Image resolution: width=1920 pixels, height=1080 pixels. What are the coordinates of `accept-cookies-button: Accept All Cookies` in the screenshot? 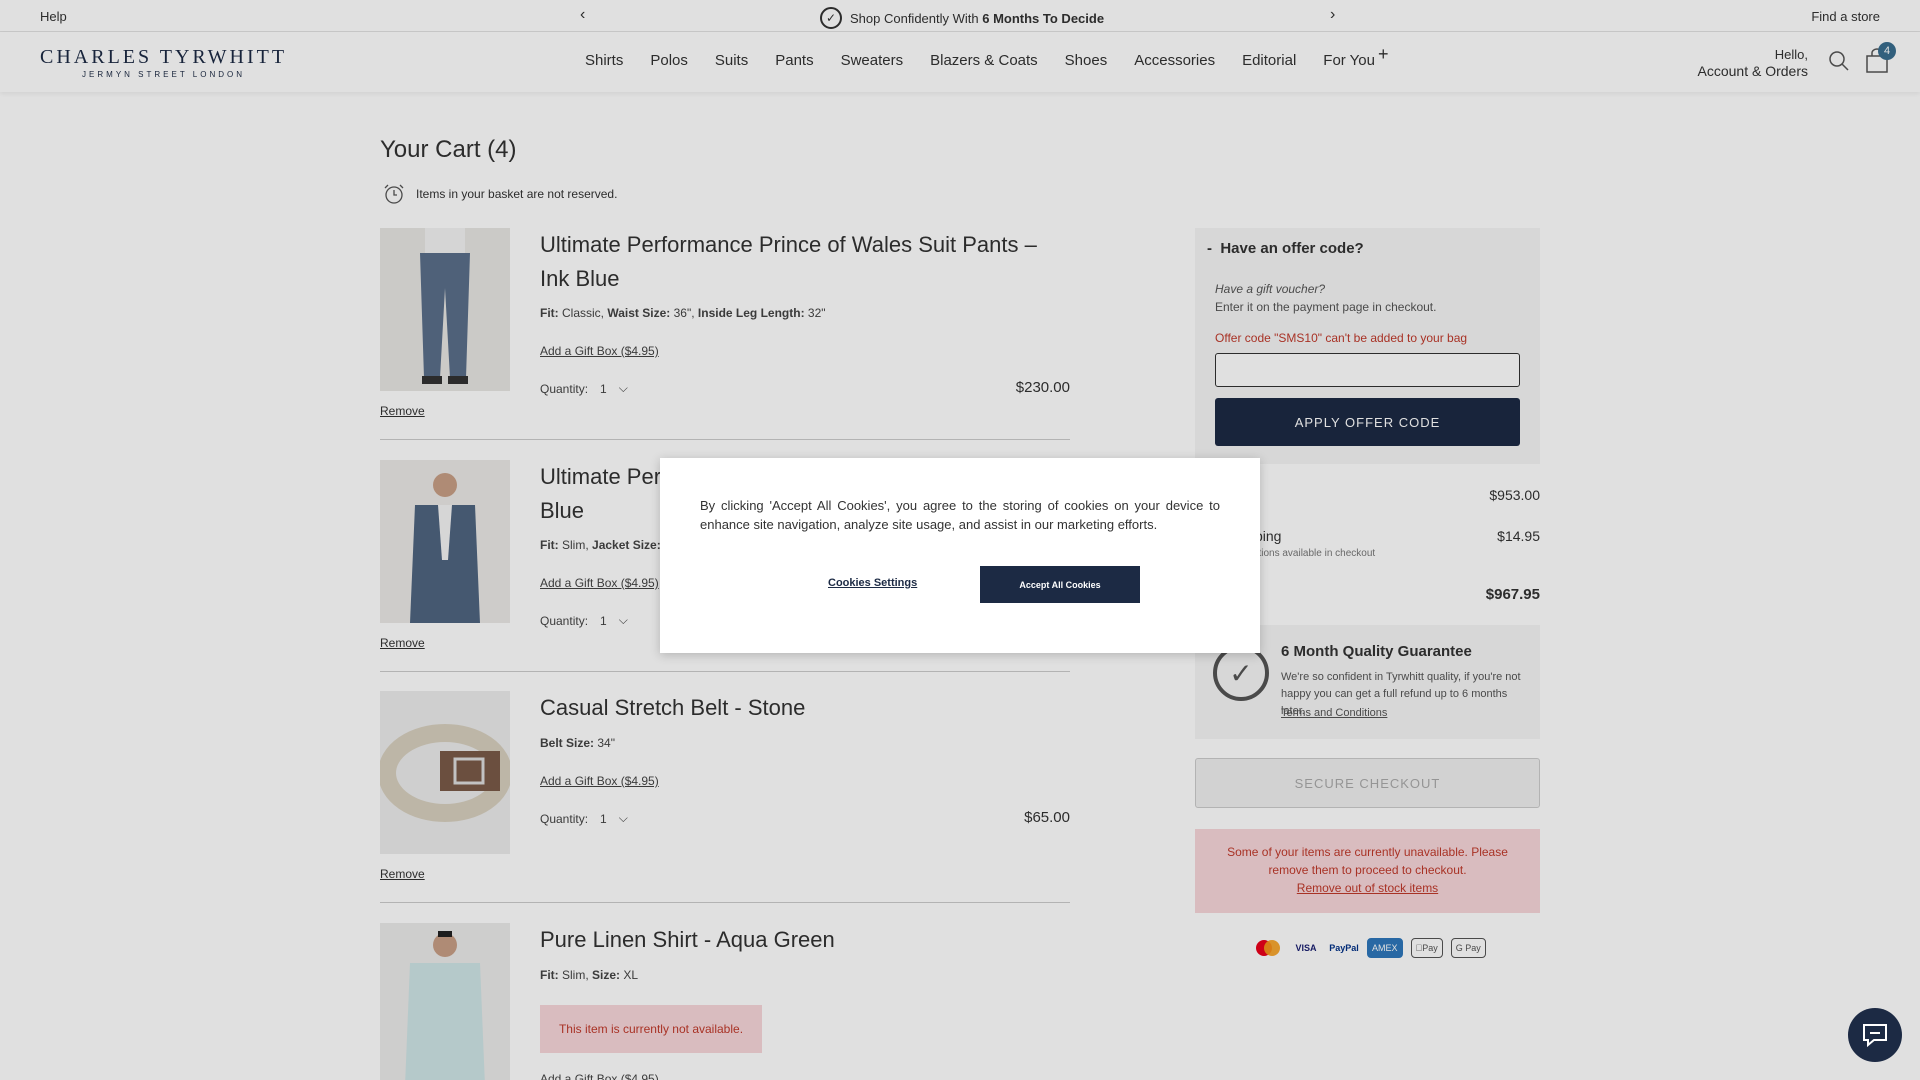 It's located at (1060, 584).